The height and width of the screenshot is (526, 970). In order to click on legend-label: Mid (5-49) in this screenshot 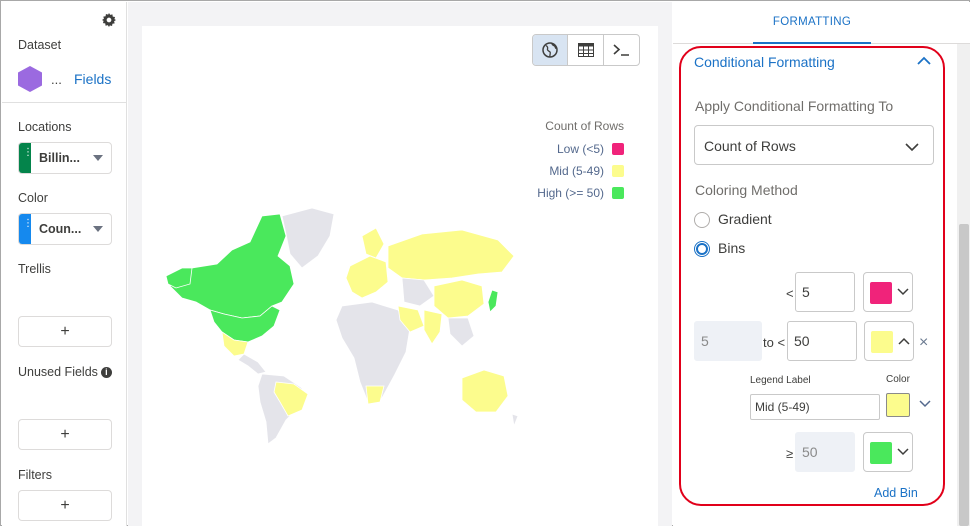, I will do `click(576, 171)`.